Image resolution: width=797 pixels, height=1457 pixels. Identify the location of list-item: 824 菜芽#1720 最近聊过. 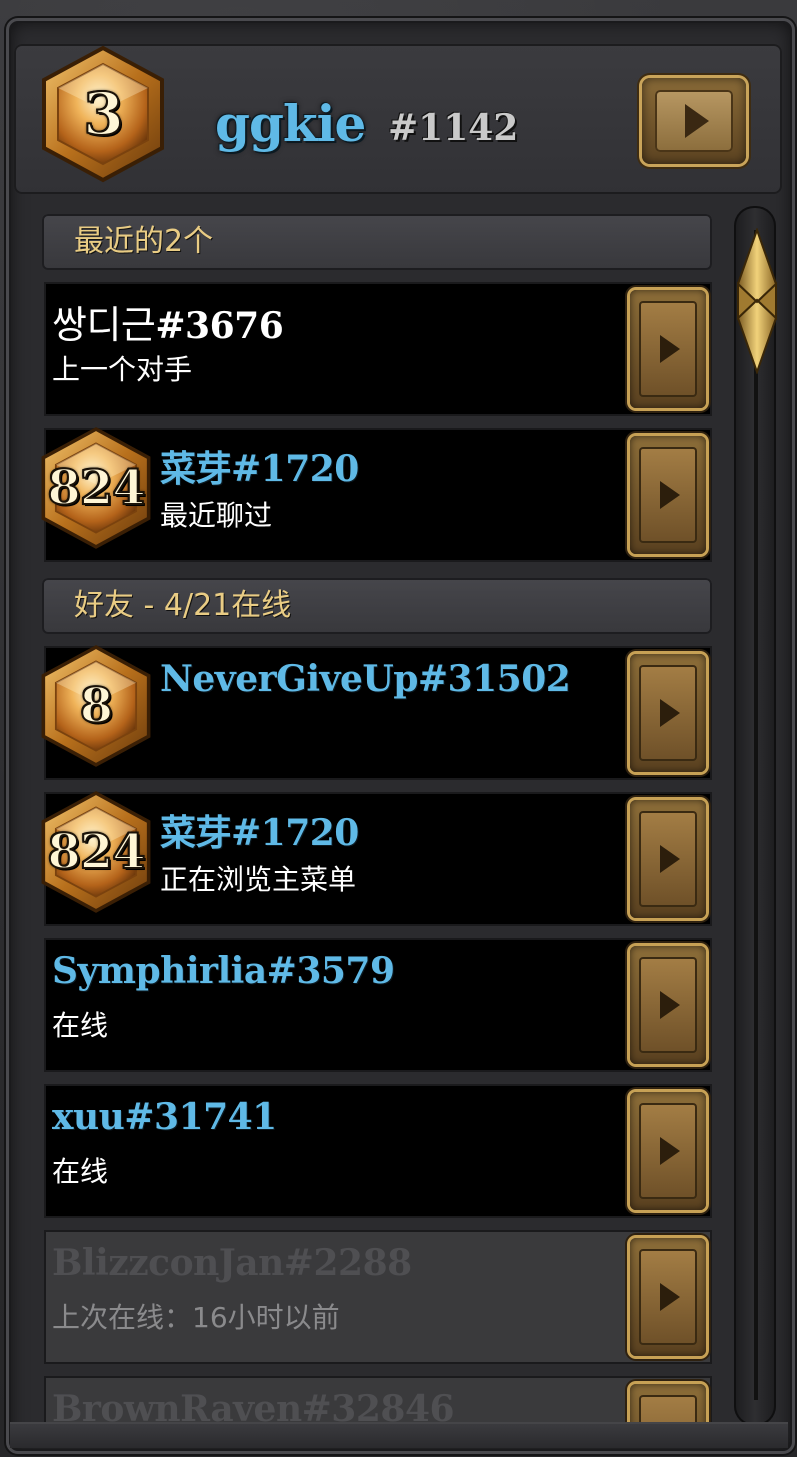
(376, 494).